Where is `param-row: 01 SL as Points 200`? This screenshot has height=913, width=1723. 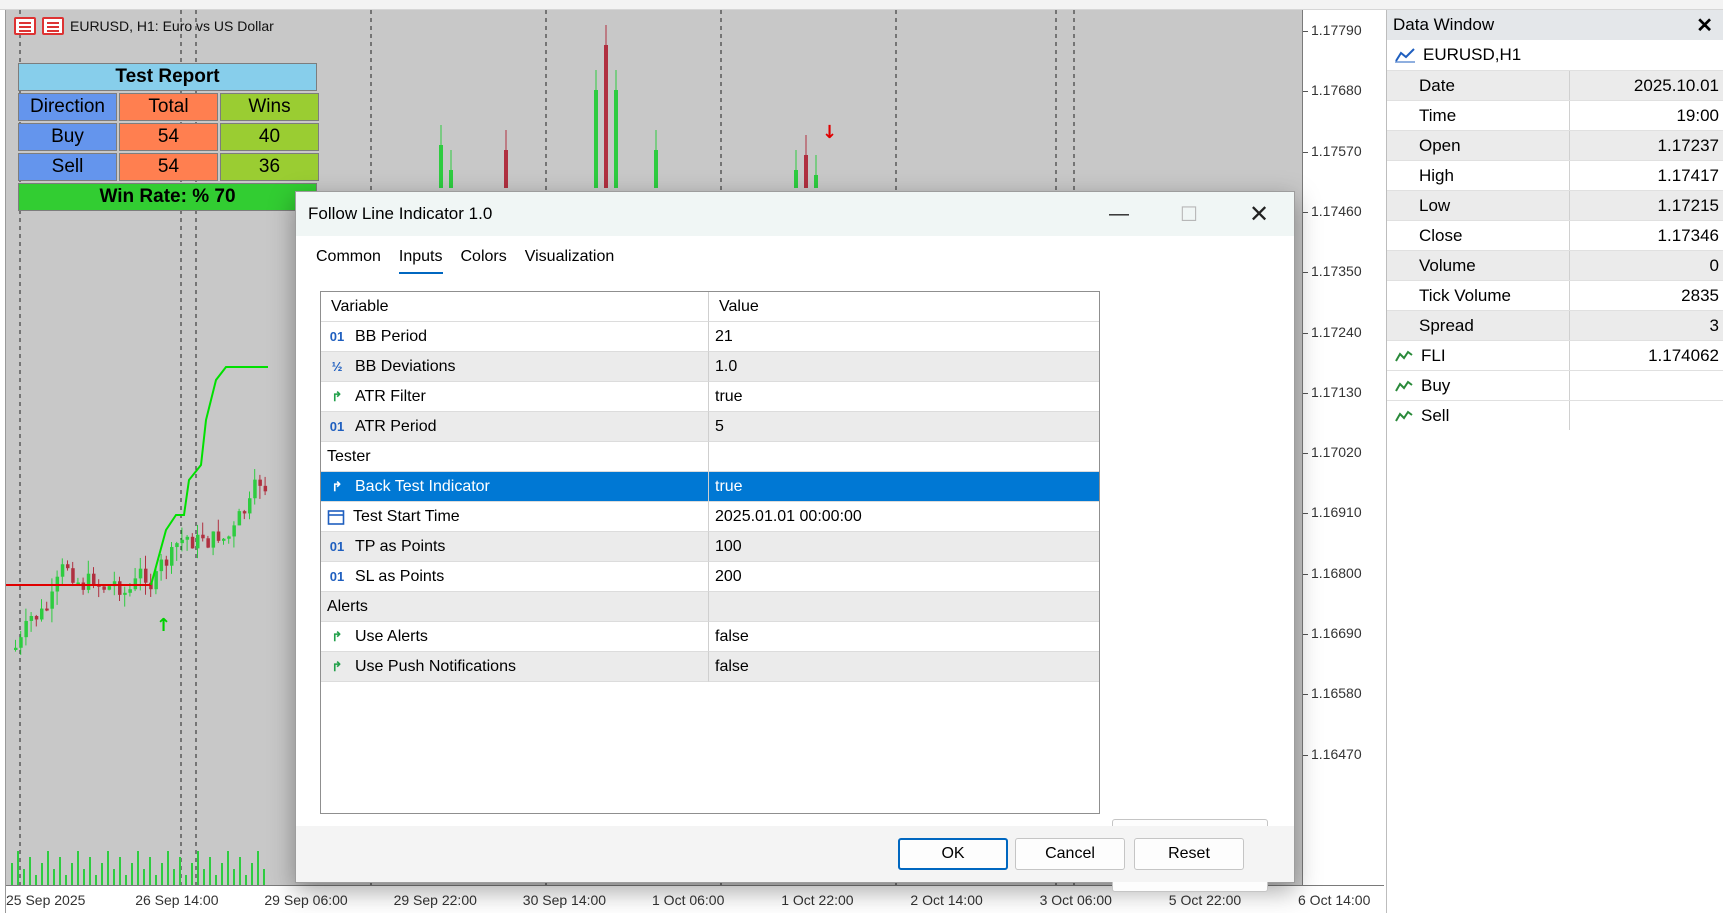 param-row: 01 SL as Points 200 is located at coordinates (710, 577).